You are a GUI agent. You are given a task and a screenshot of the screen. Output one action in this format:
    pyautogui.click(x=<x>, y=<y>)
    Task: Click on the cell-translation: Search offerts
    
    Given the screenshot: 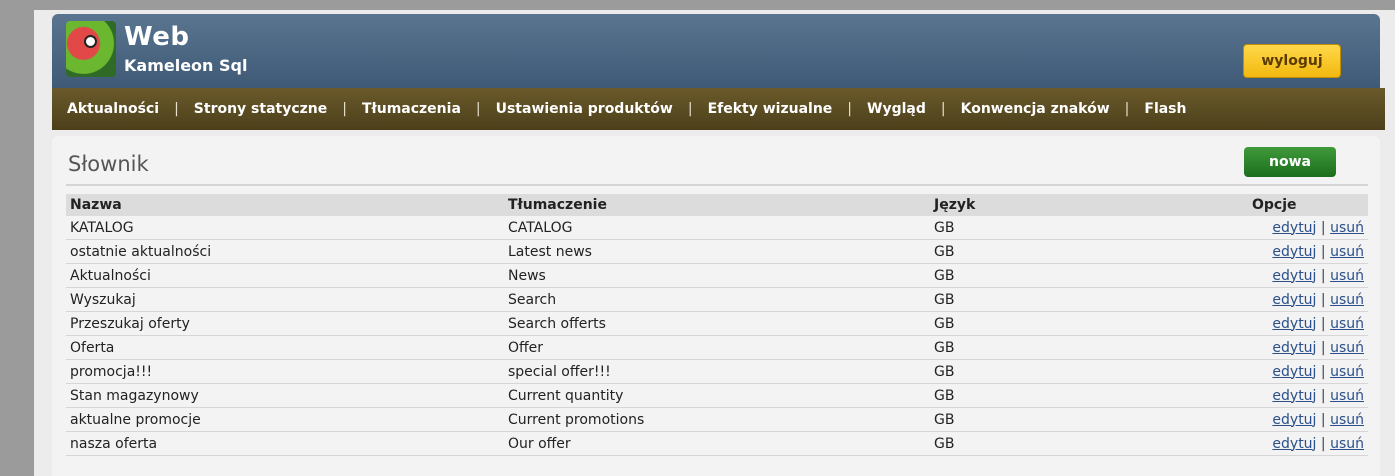 What is the action you would take?
    pyautogui.click(x=717, y=323)
    